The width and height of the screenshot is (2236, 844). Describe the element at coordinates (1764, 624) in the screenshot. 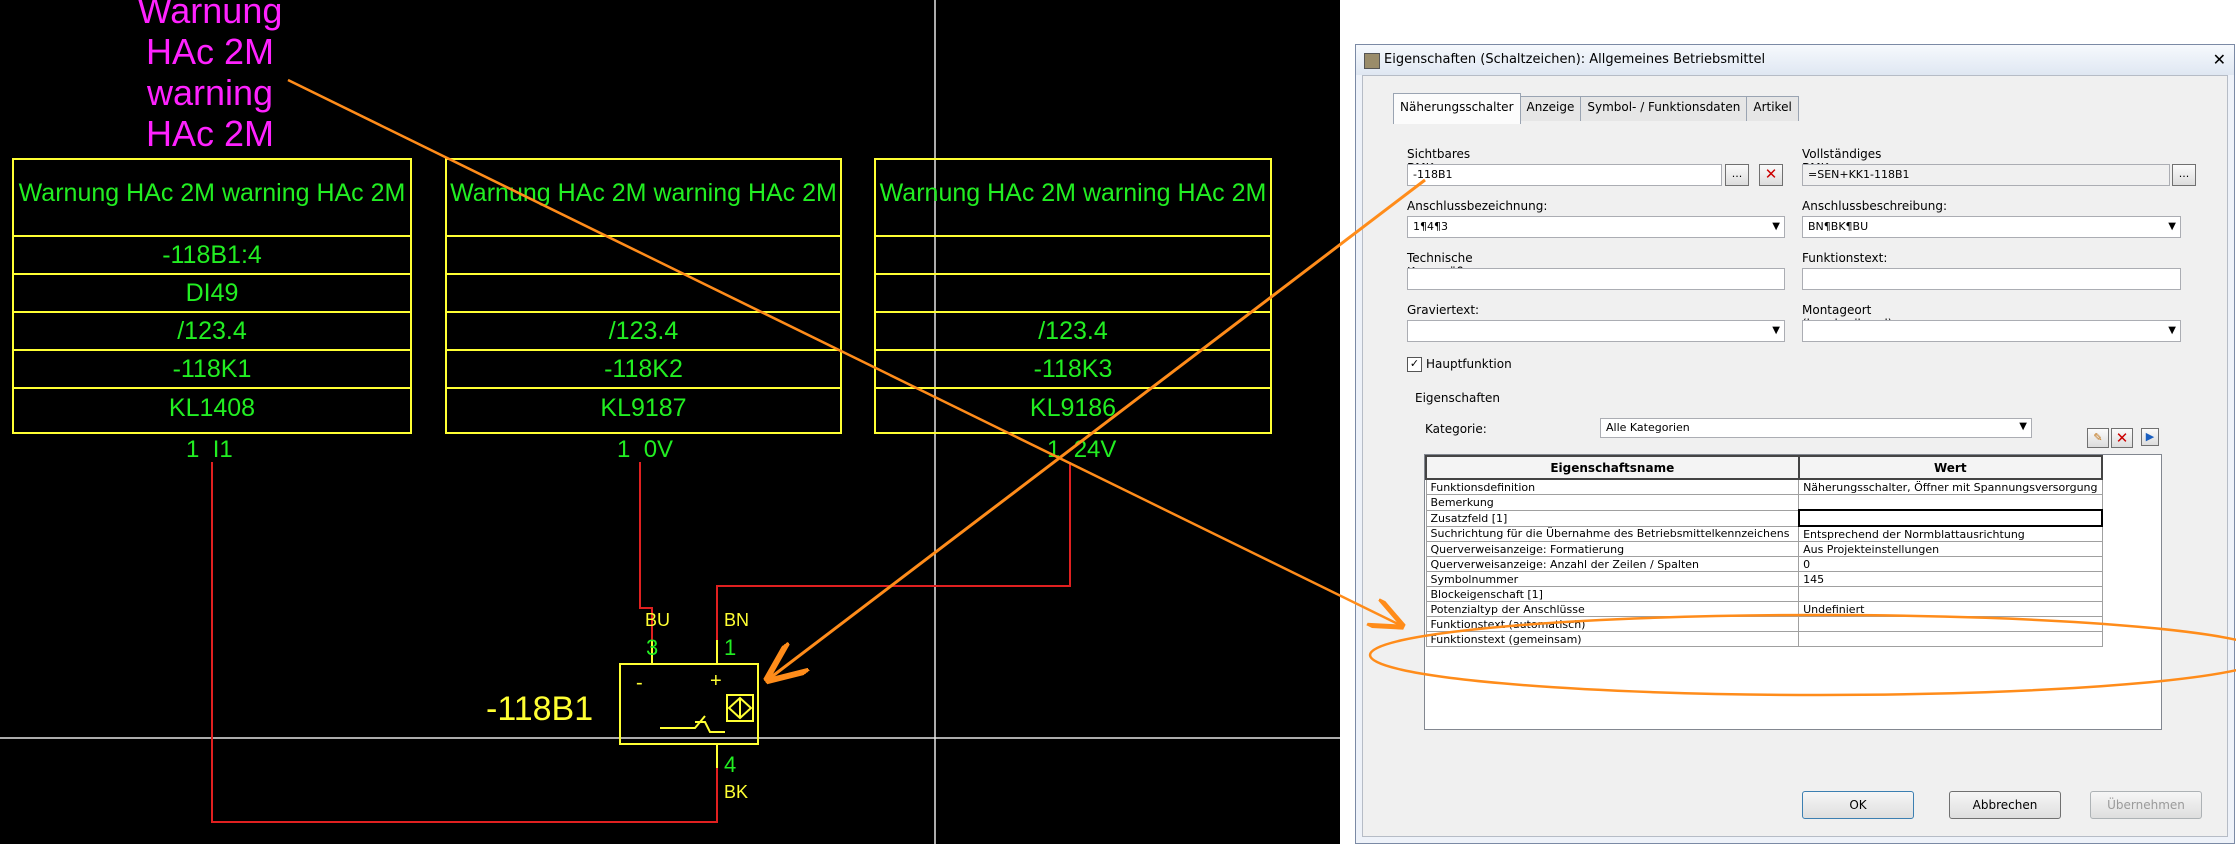

I see `table-row: Funktionstext (automatisch)` at that location.